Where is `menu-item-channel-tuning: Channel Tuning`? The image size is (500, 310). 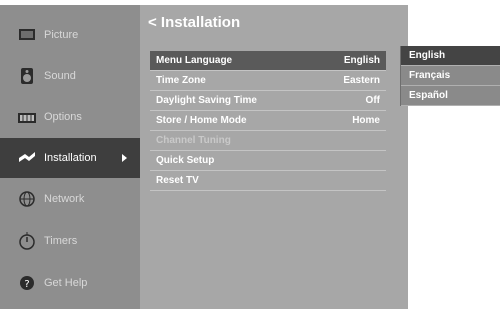 menu-item-channel-tuning: Channel Tuning is located at coordinates (268, 141).